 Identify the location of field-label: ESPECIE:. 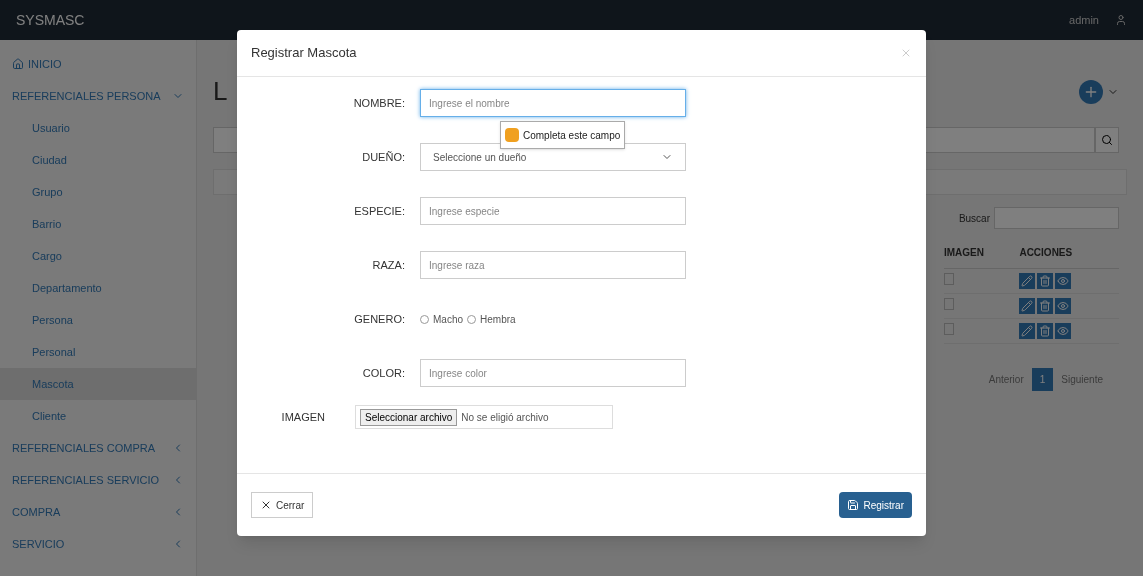
(379, 211).